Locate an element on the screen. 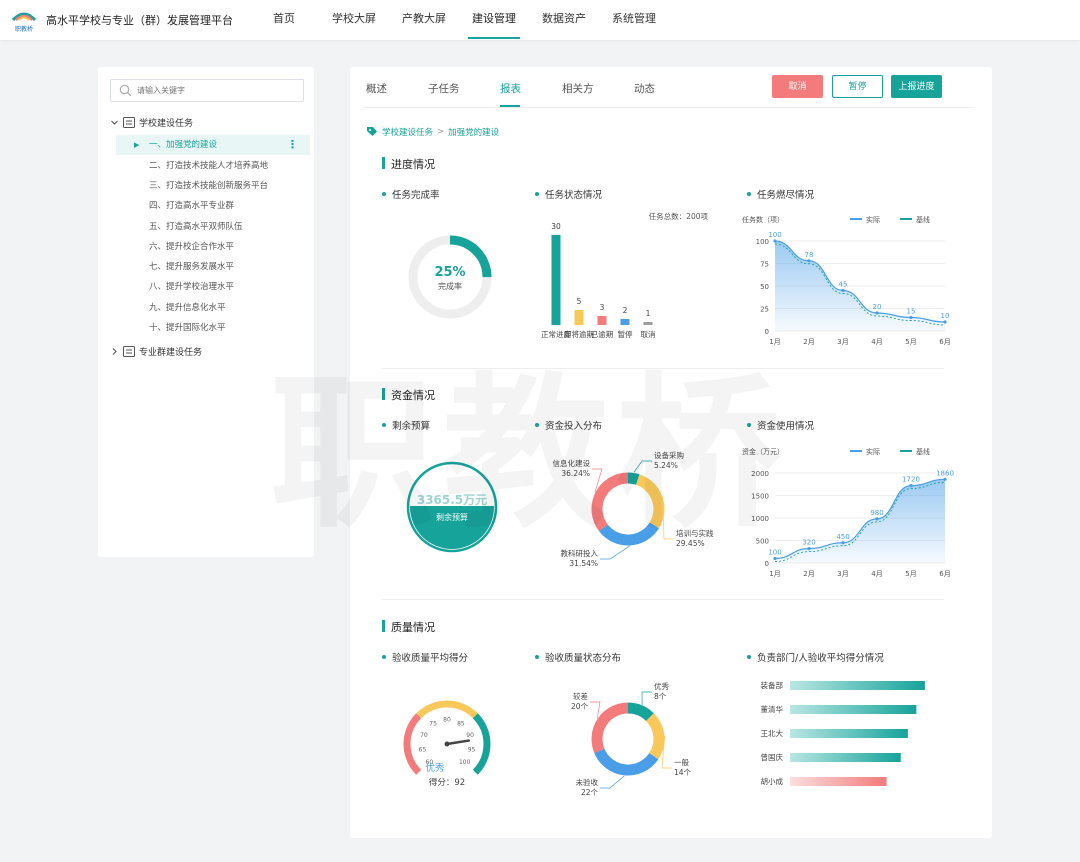 The height and width of the screenshot is (862, 1080). gauge-needle is located at coordinates (457, 742).